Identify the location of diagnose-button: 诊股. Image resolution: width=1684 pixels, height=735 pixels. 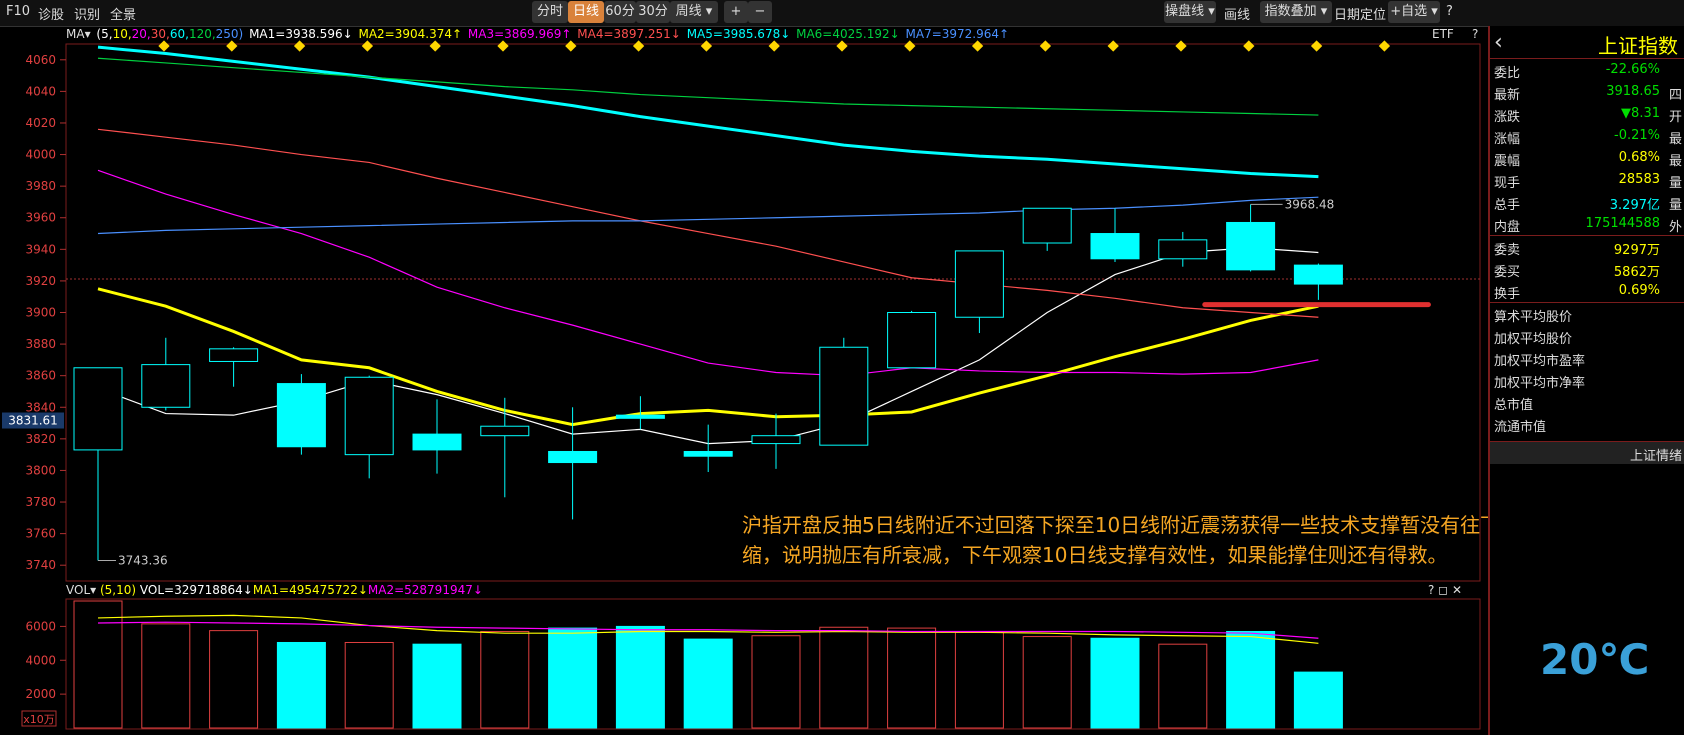
(51, 13).